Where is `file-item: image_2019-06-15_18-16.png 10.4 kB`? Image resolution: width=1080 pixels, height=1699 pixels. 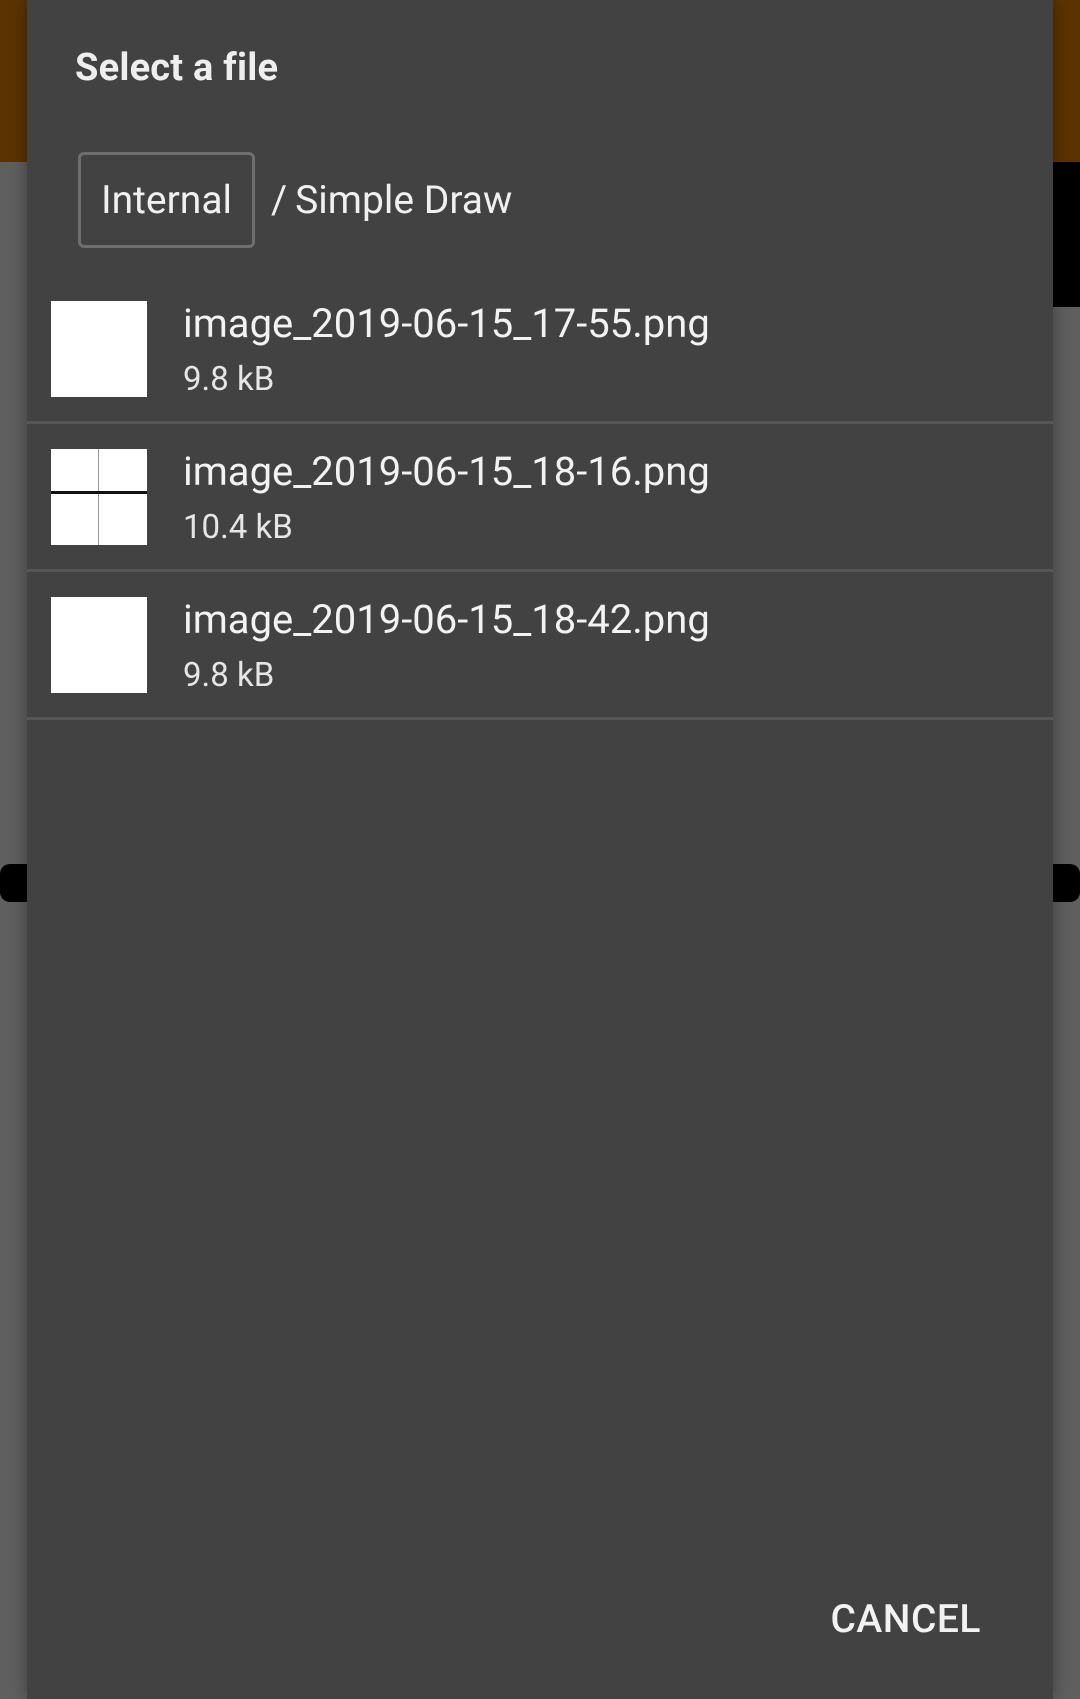 file-item: image_2019-06-15_18-16.png 10.4 kB is located at coordinates (540, 498).